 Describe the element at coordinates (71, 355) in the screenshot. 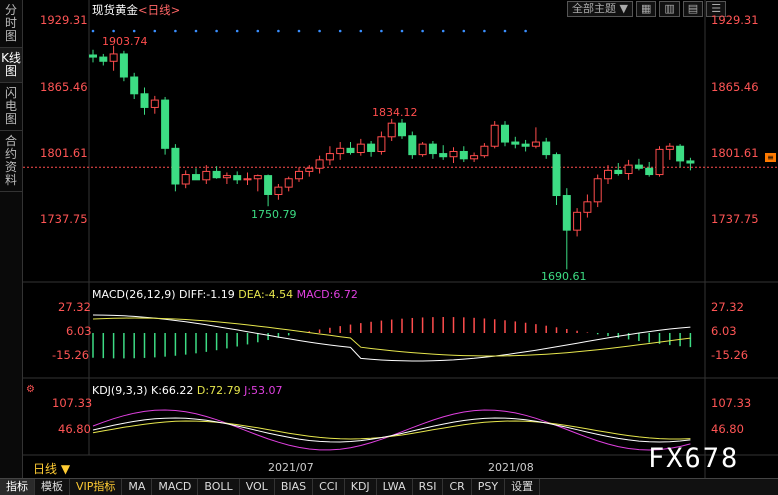

I see `macd-label-left: -15.26` at that location.